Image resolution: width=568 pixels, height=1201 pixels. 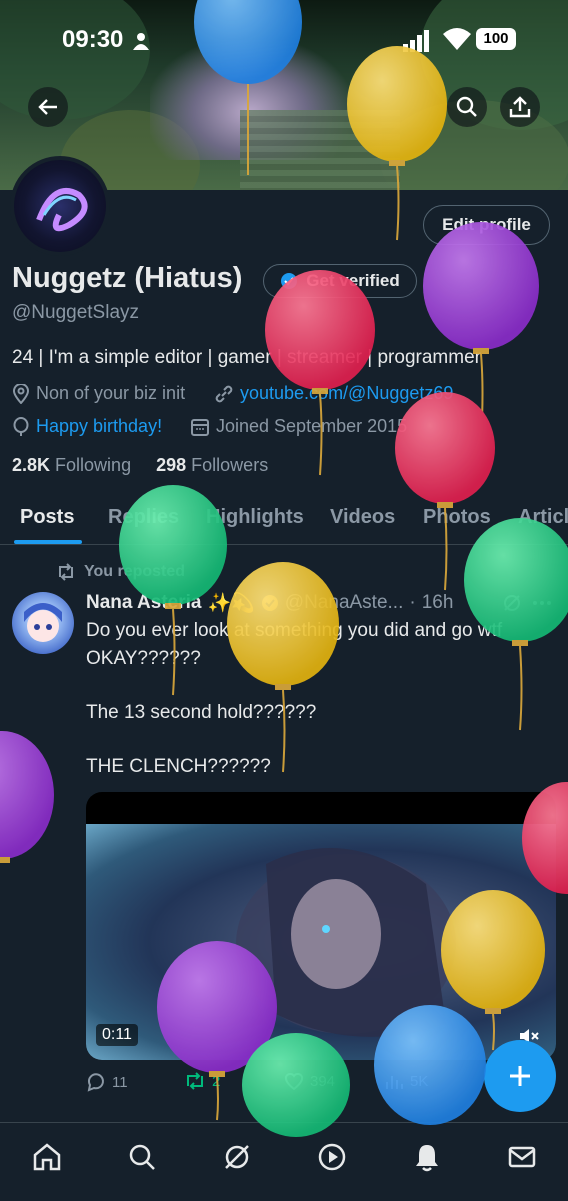 I want to click on post-author-emoji: ✨💫, so click(x=231, y=603).